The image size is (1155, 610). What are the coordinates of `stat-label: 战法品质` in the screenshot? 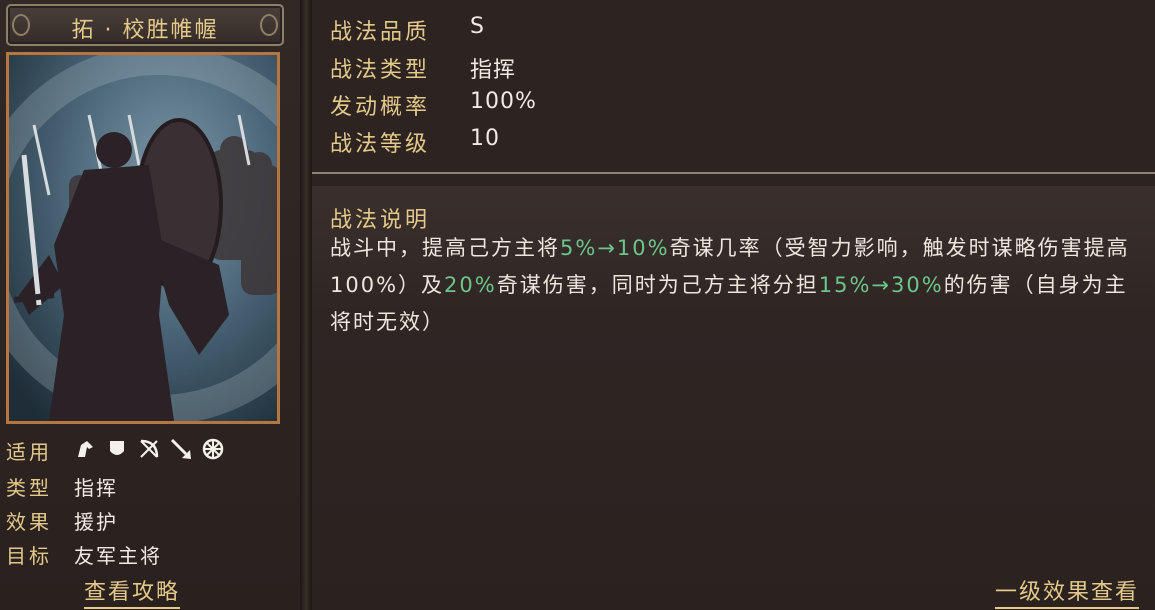 It's located at (380, 32).